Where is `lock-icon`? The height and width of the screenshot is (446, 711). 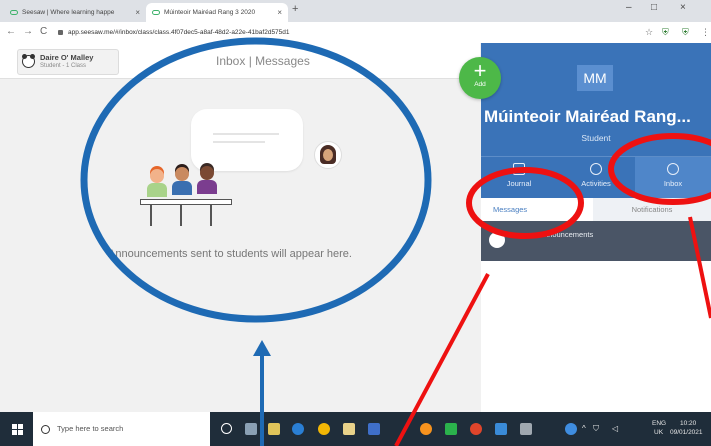 lock-icon is located at coordinates (60, 32).